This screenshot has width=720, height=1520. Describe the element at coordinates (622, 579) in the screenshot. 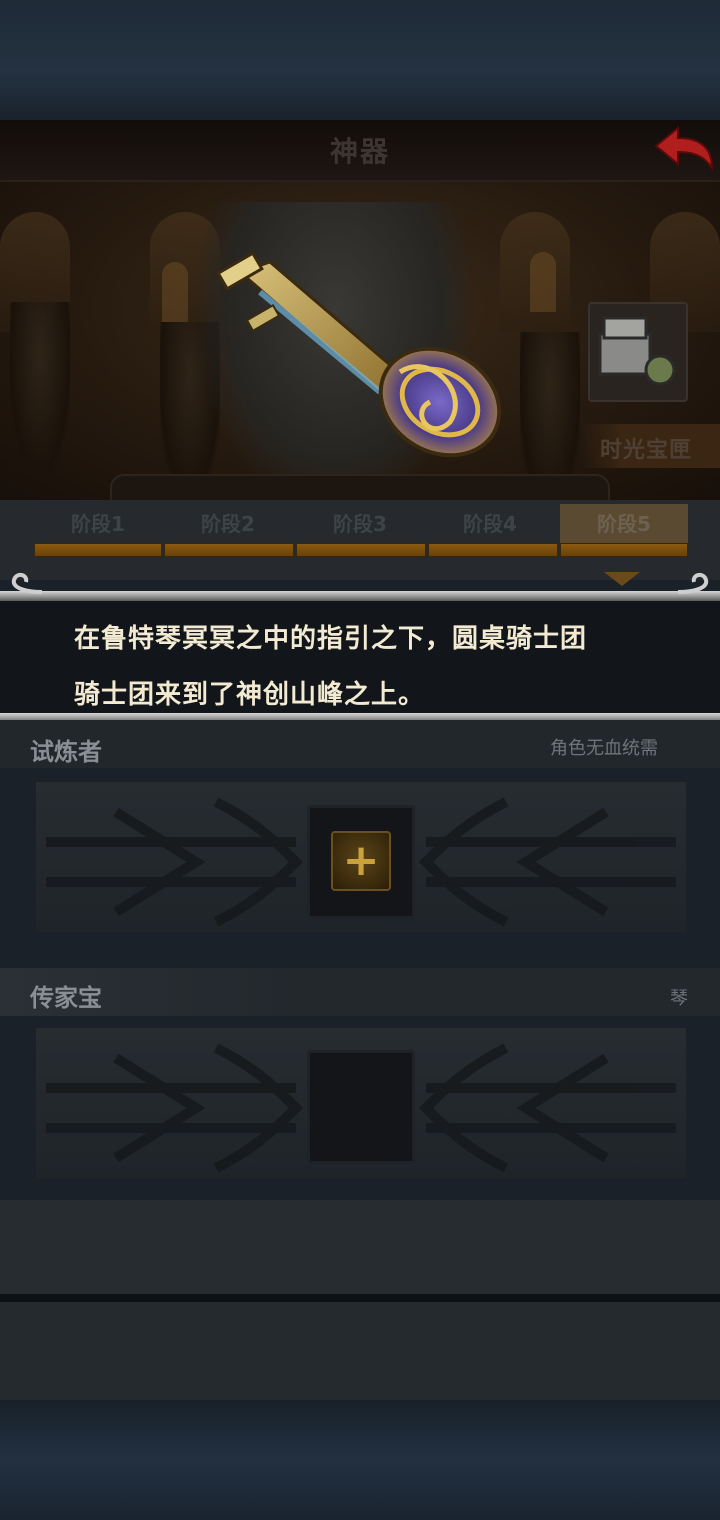

I see `stage-marker-icon` at that location.